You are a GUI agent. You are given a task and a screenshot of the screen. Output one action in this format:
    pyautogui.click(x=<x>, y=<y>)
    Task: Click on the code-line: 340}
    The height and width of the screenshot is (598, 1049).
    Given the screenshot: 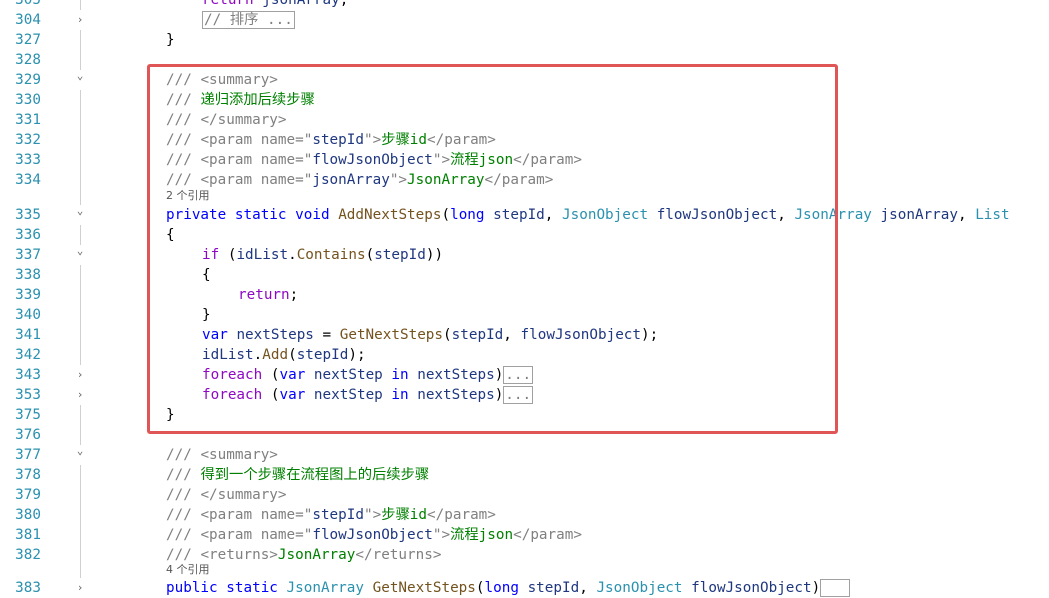 What is the action you would take?
    pyautogui.click(x=524, y=315)
    